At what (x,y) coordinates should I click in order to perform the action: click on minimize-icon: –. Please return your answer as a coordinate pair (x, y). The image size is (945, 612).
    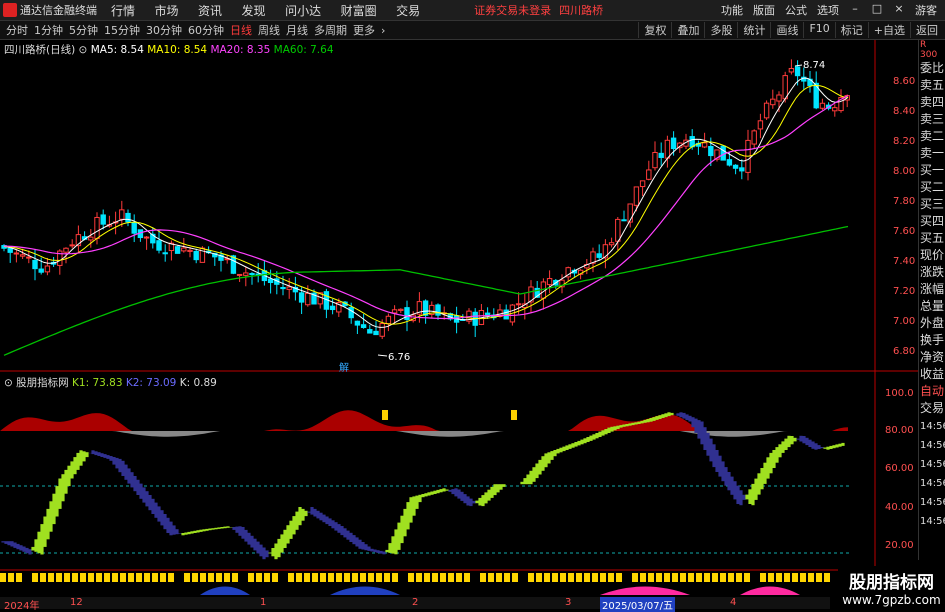
    Looking at the image, I should click on (855, 10).